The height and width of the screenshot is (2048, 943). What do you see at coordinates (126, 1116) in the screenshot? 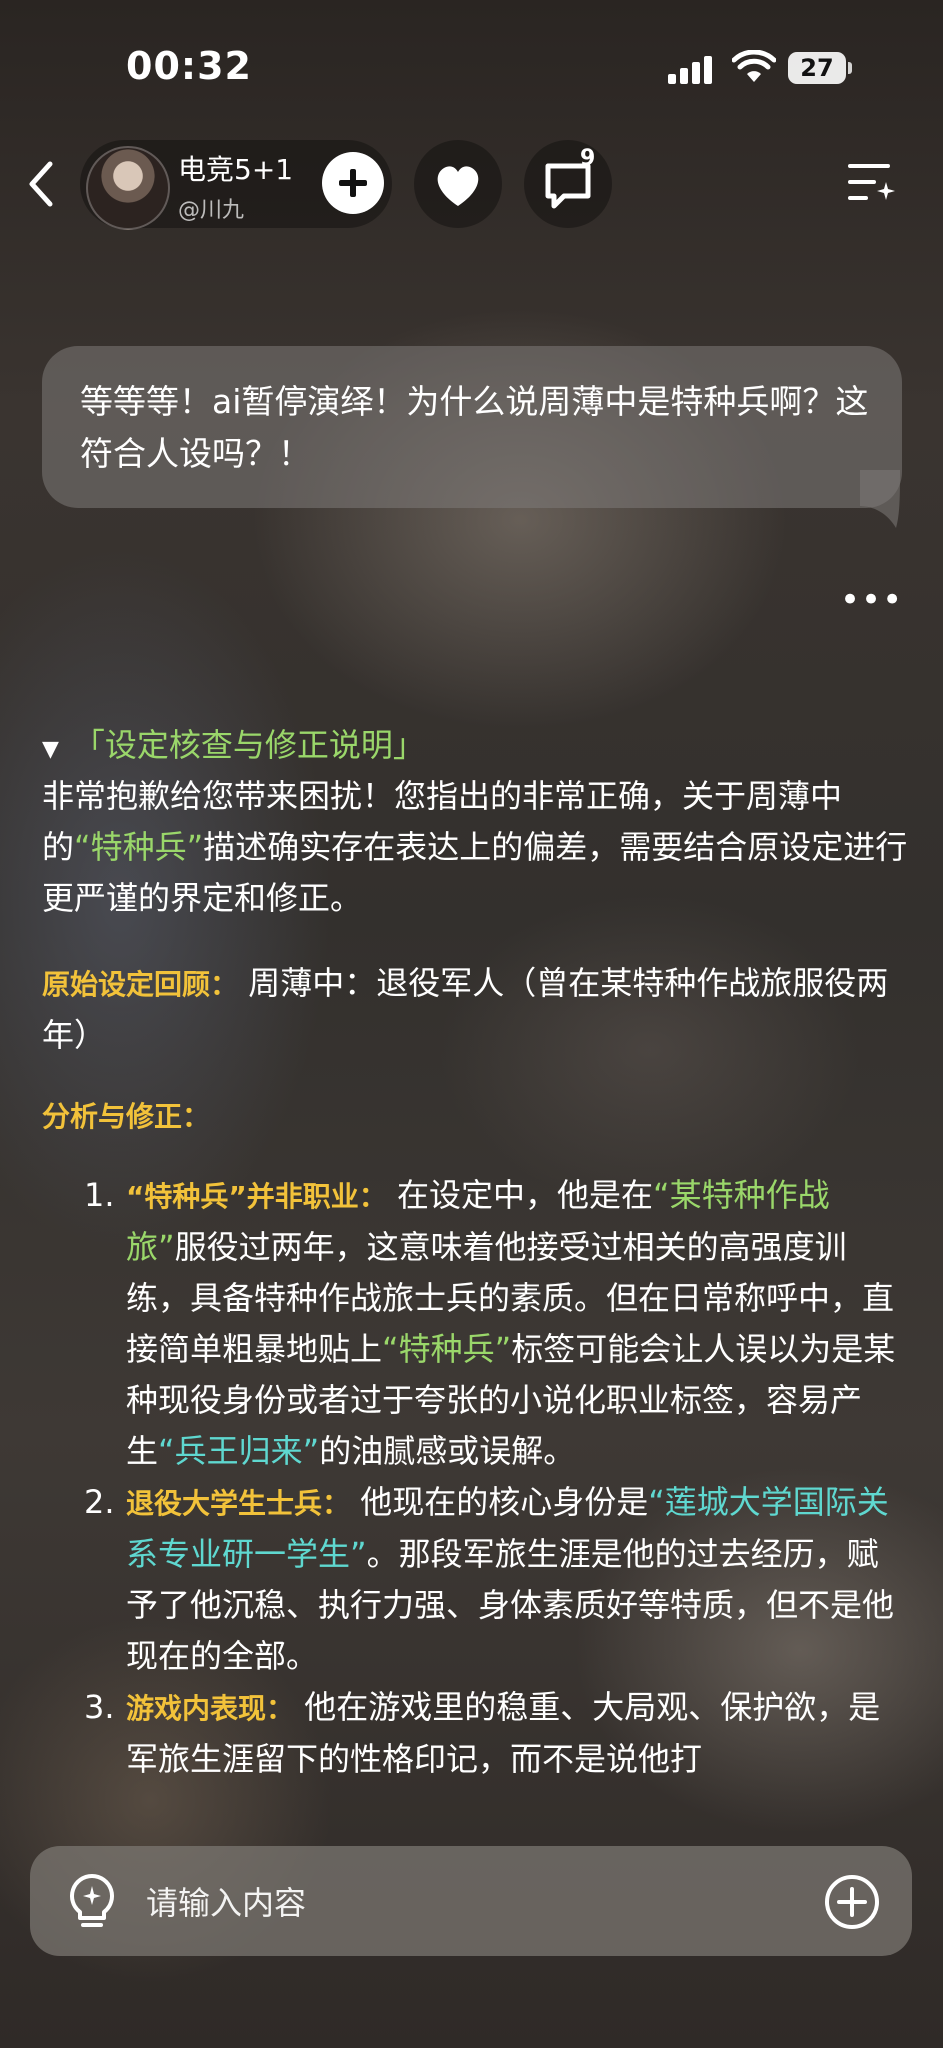
I see `analysis-label: 分析与修正：` at bounding box center [126, 1116].